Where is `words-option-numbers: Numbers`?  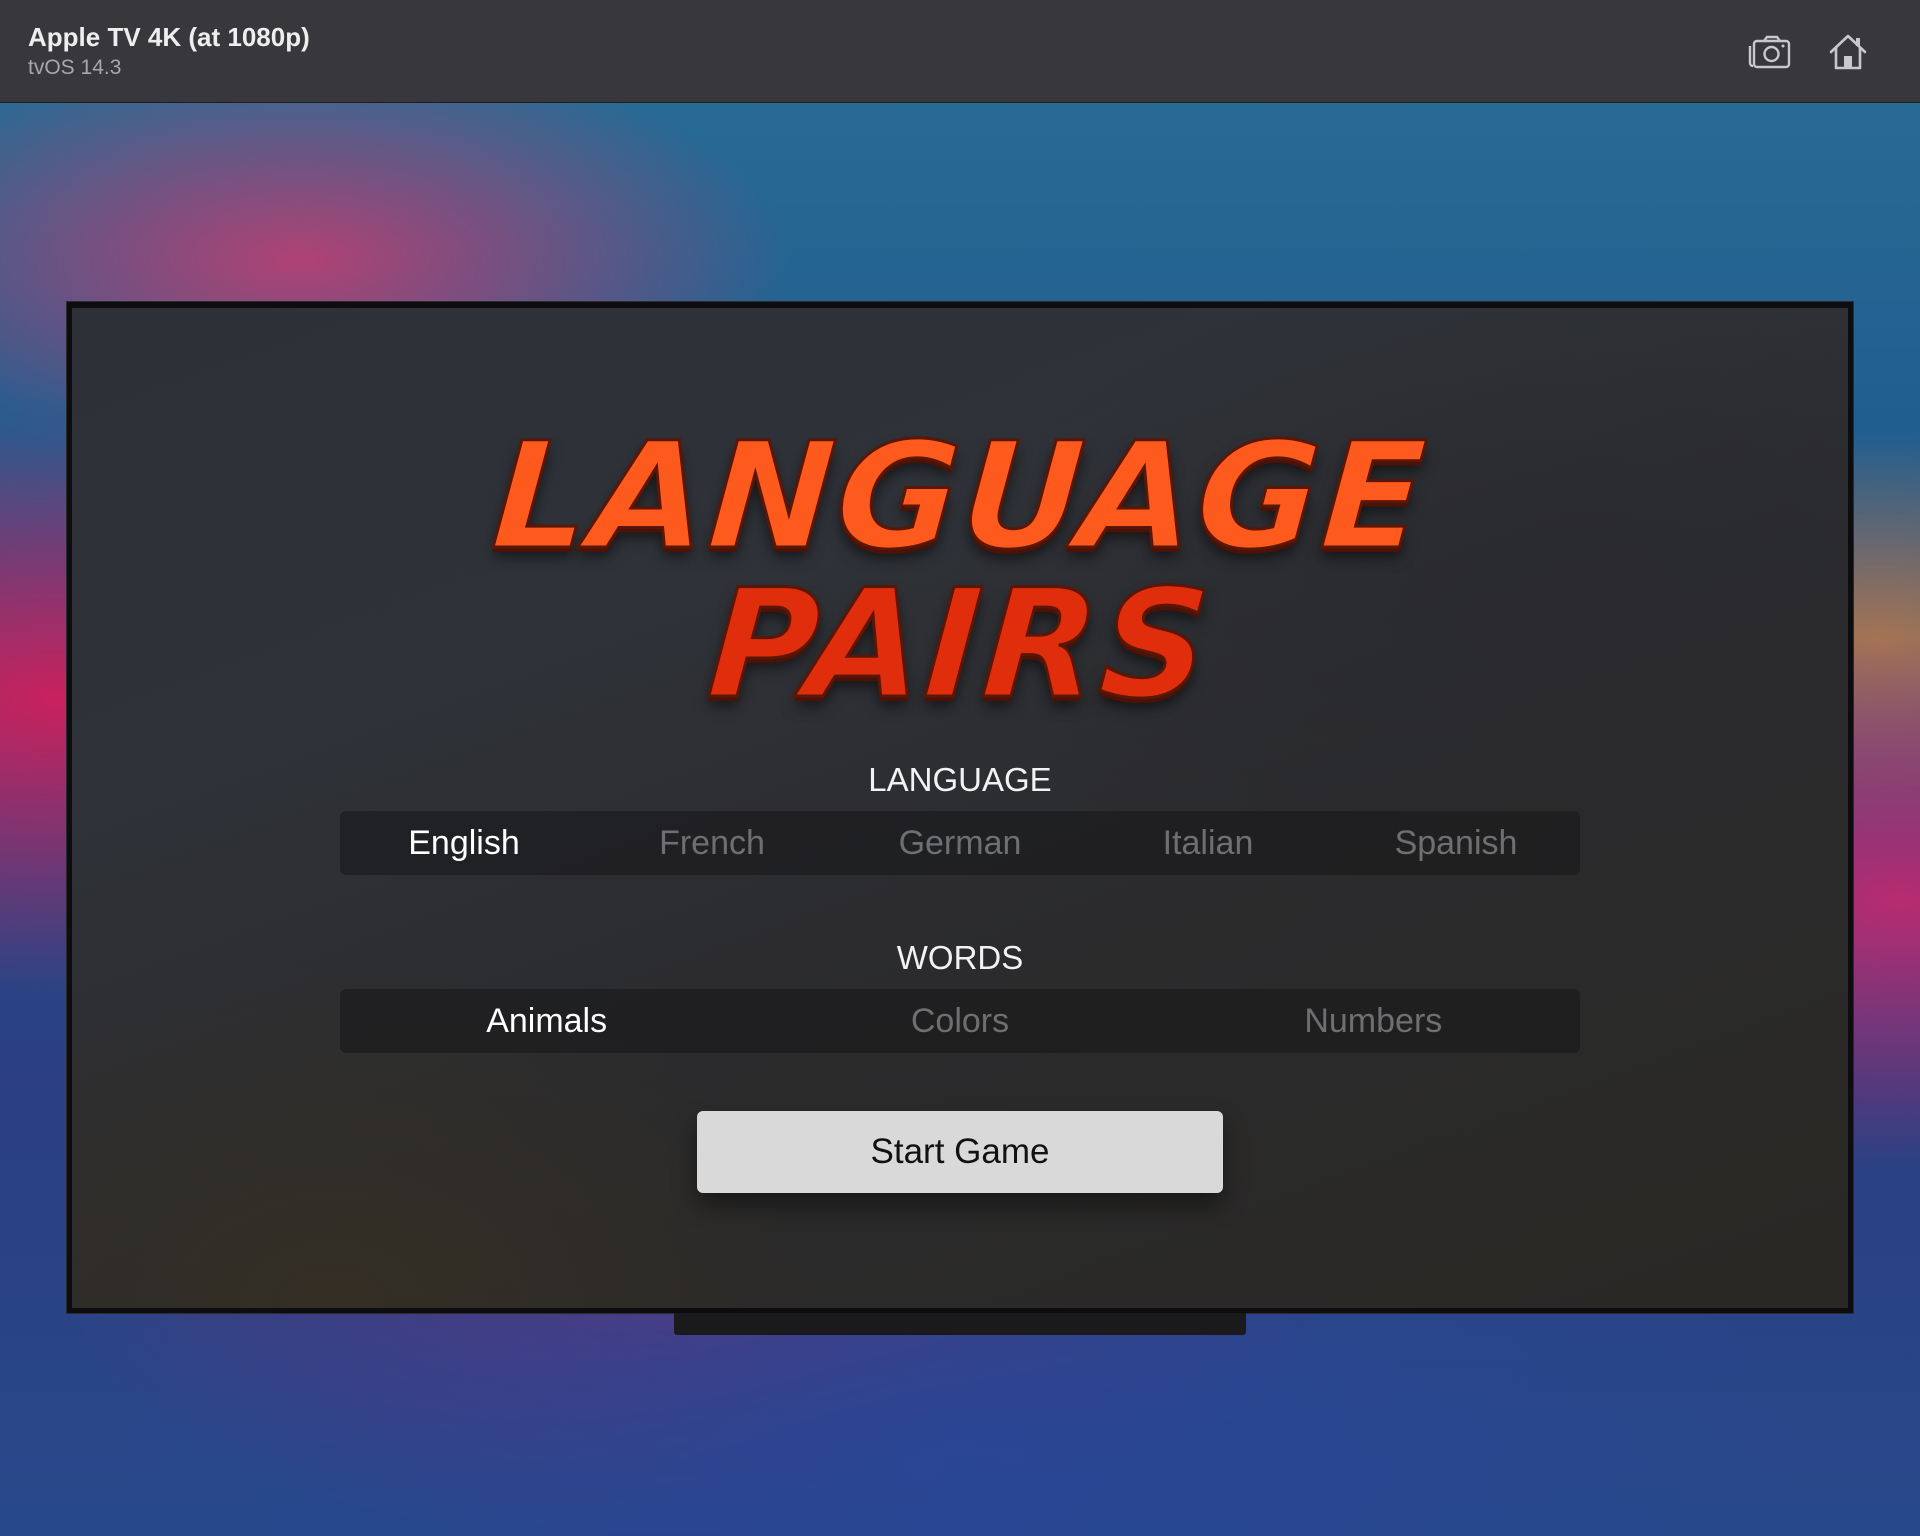
words-option-numbers: Numbers is located at coordinates (1373, 1021).